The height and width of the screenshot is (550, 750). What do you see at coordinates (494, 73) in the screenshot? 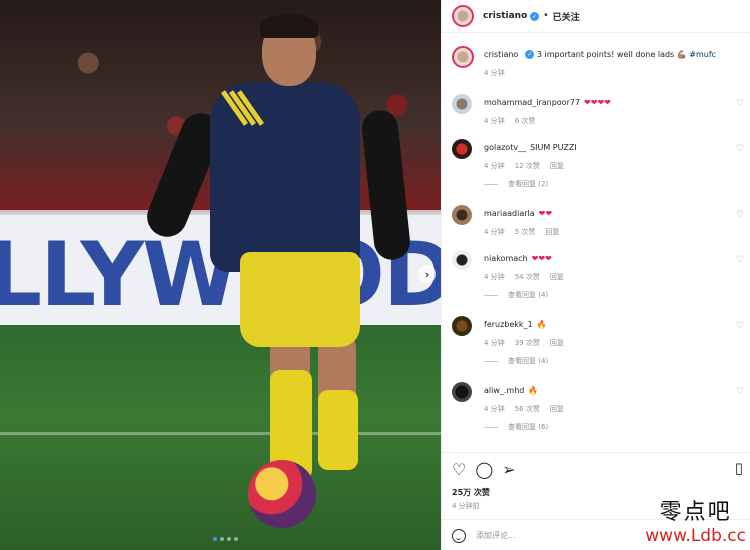
I see `caption-time: 4 分钟` at bounding box center [494, 73].